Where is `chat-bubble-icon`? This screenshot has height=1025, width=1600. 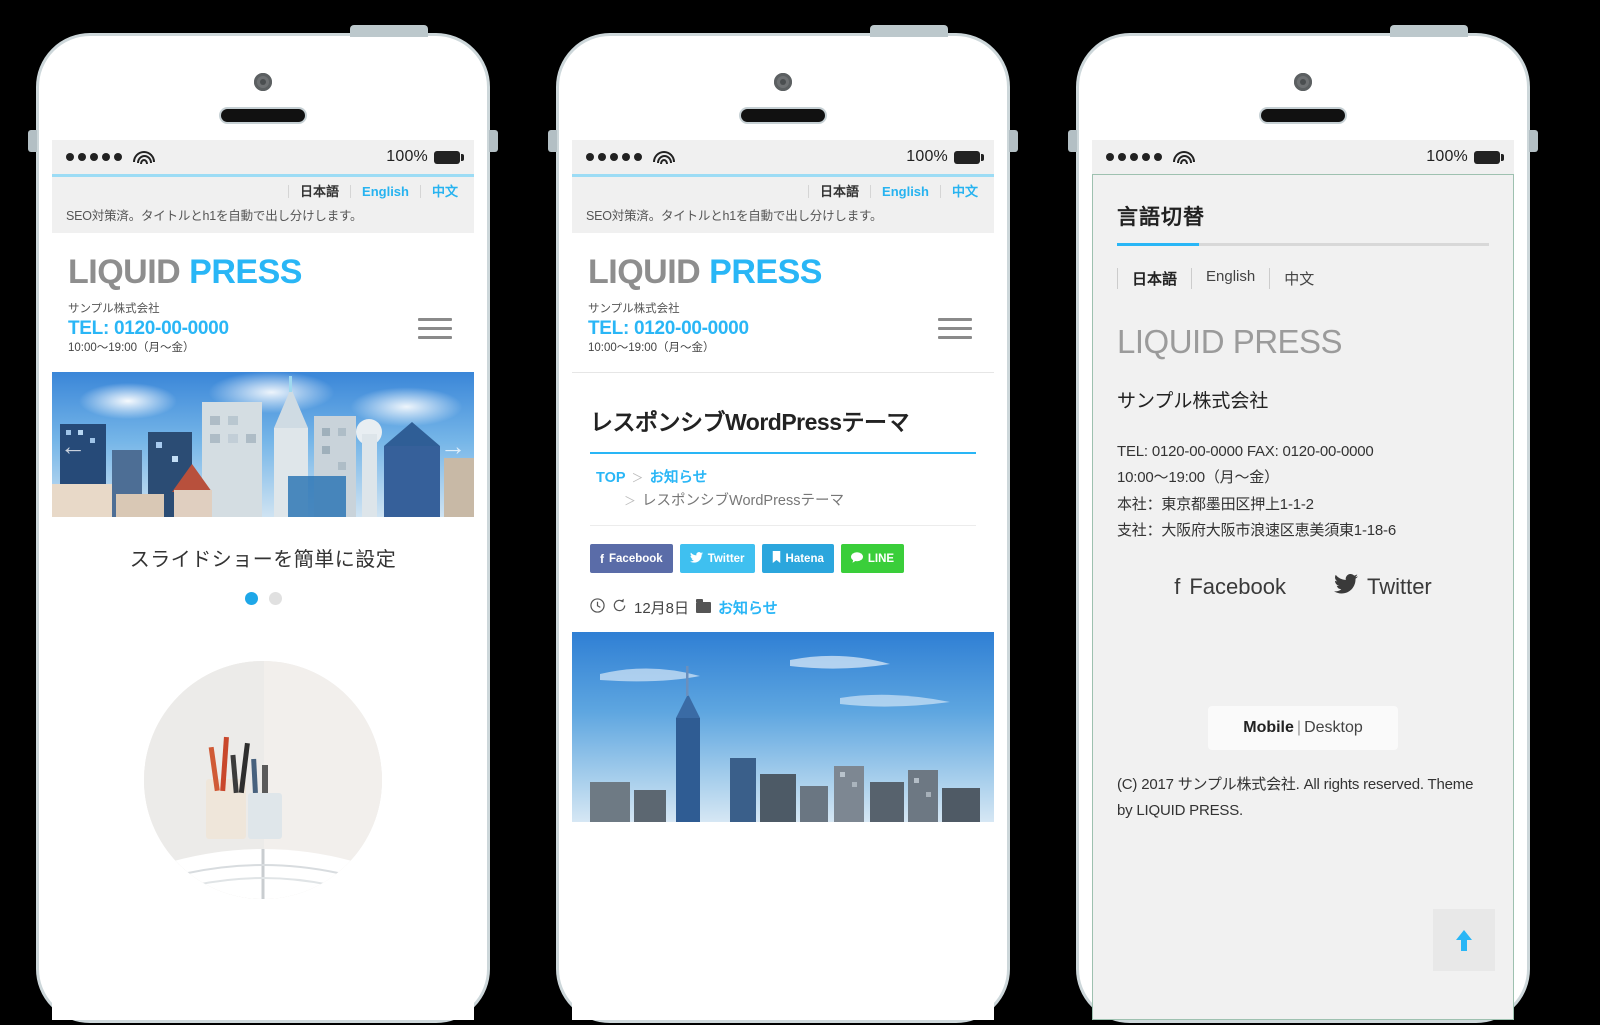
chat-bubble-icon is located at coordinates (856, 558).